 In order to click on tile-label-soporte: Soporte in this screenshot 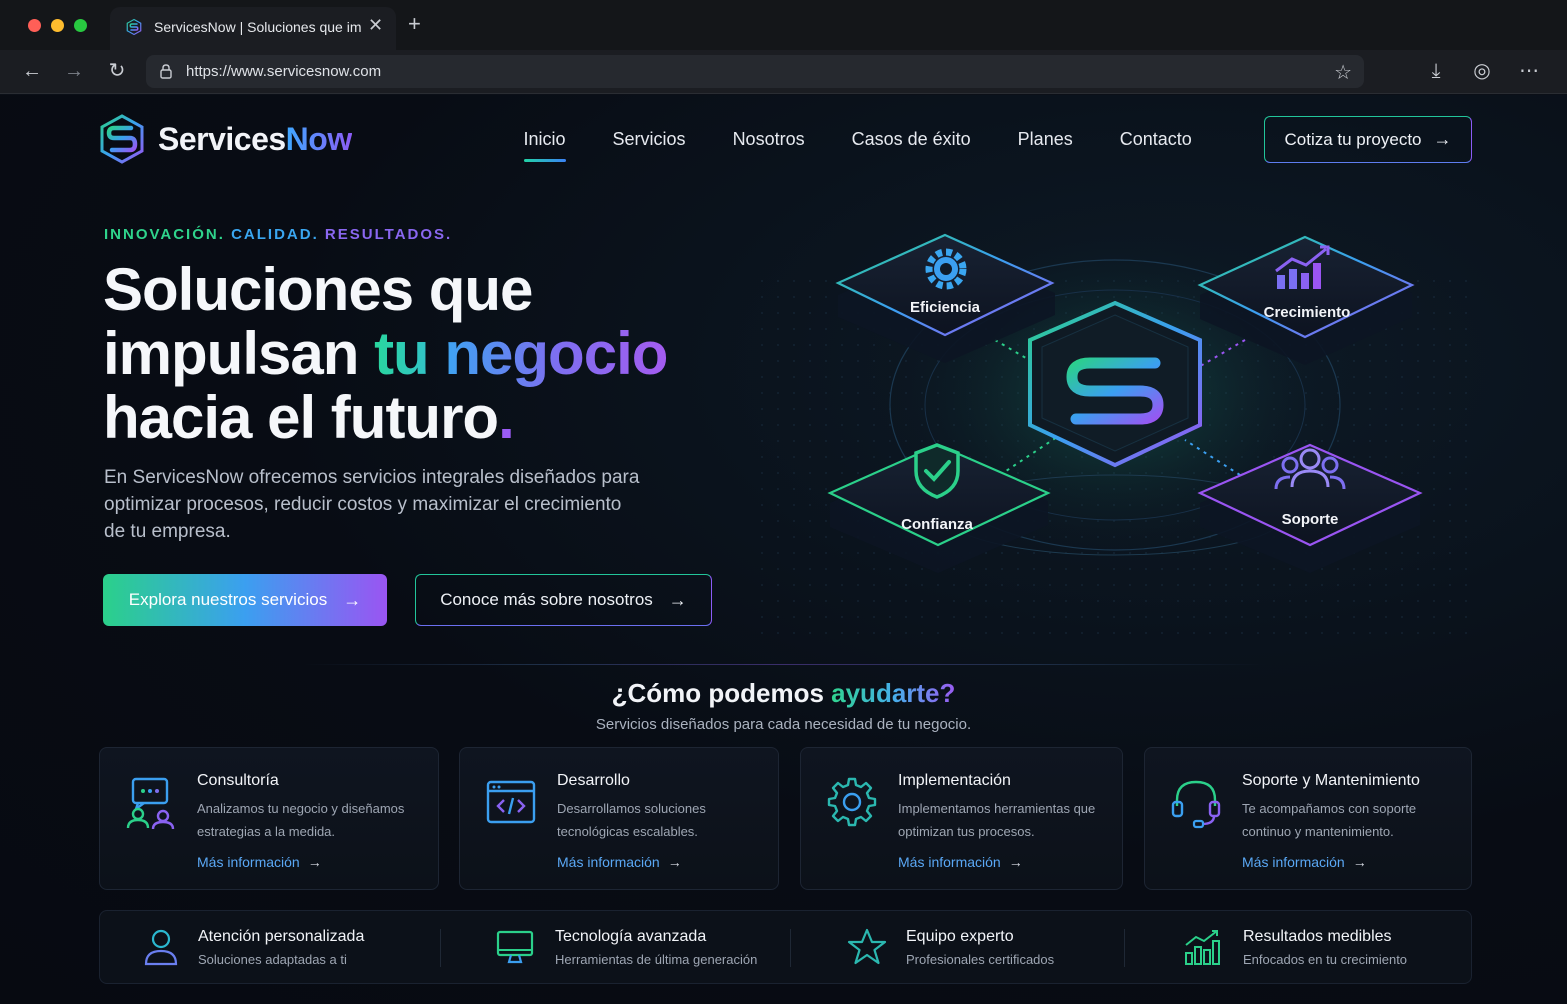, I will do `click(1310, 519)`.